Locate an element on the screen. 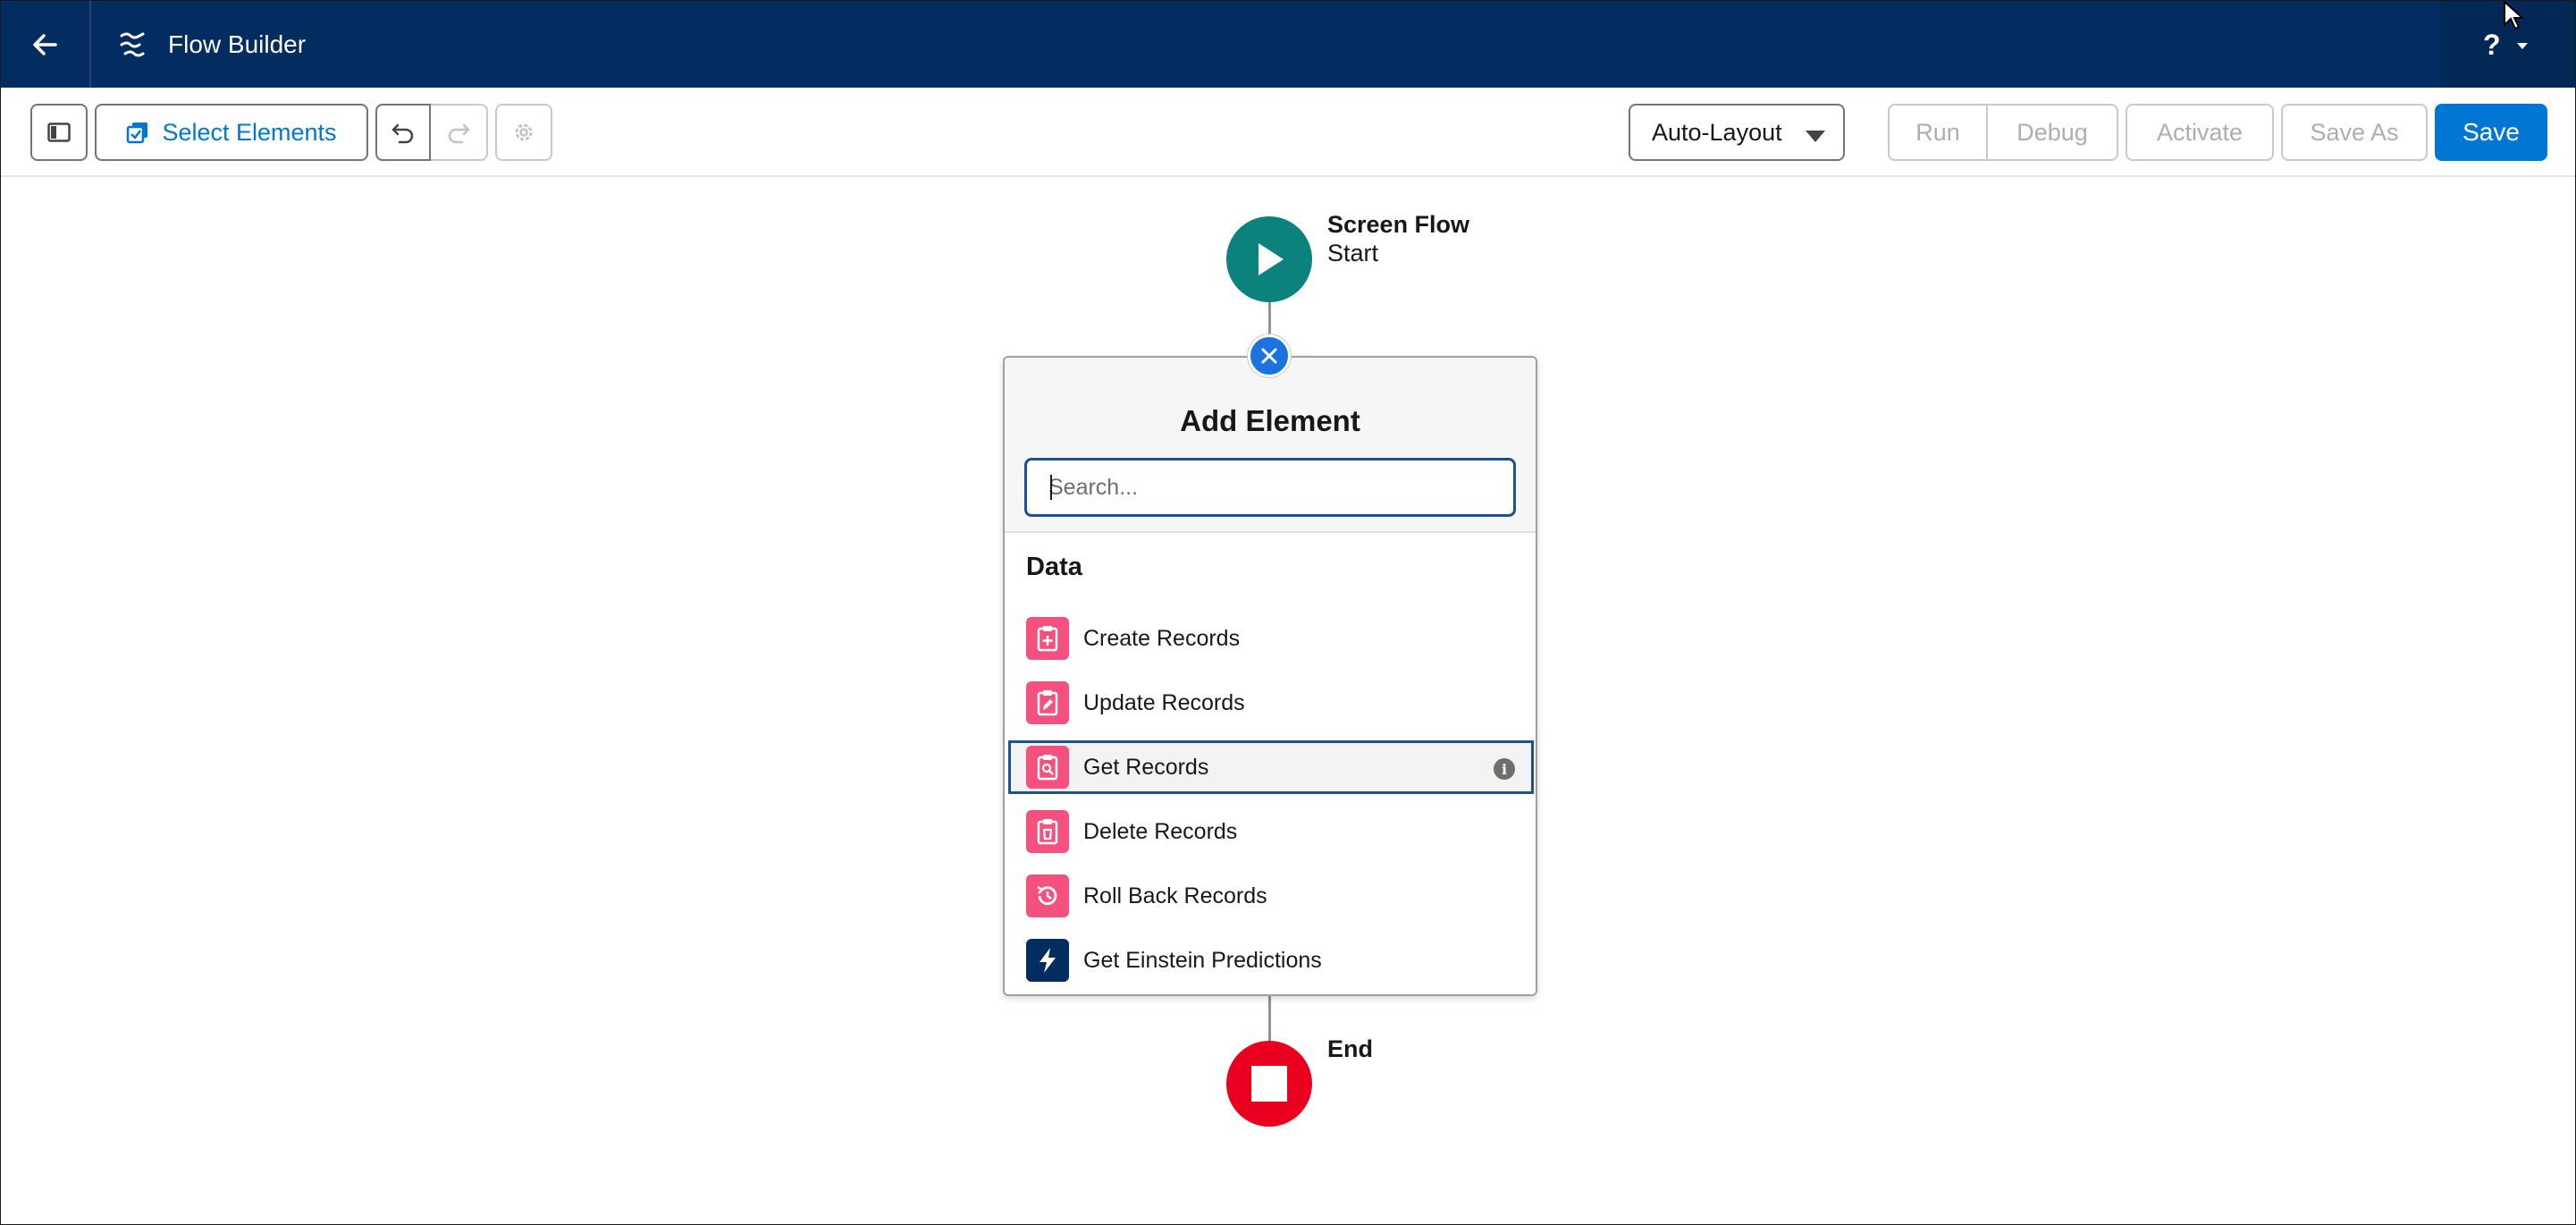 Image resolution: width=2576 pixels, height=1225 pixels. delete-records-icon is located at coordinates (1047, 831).